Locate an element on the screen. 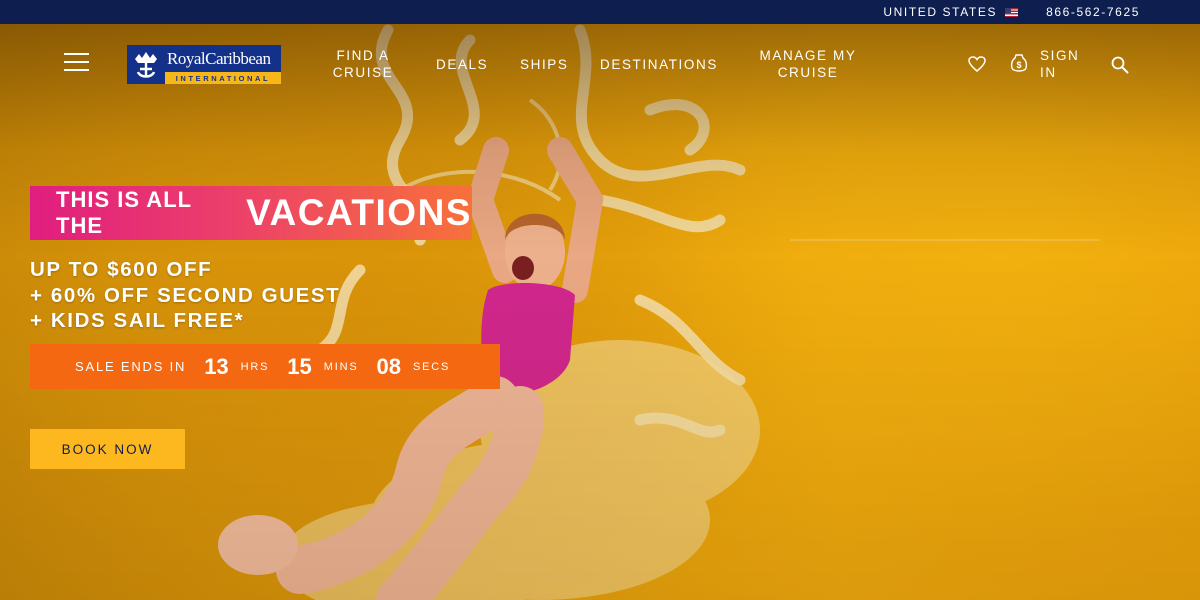  nav-deals: DEALS is located at coordinates (462, 64).